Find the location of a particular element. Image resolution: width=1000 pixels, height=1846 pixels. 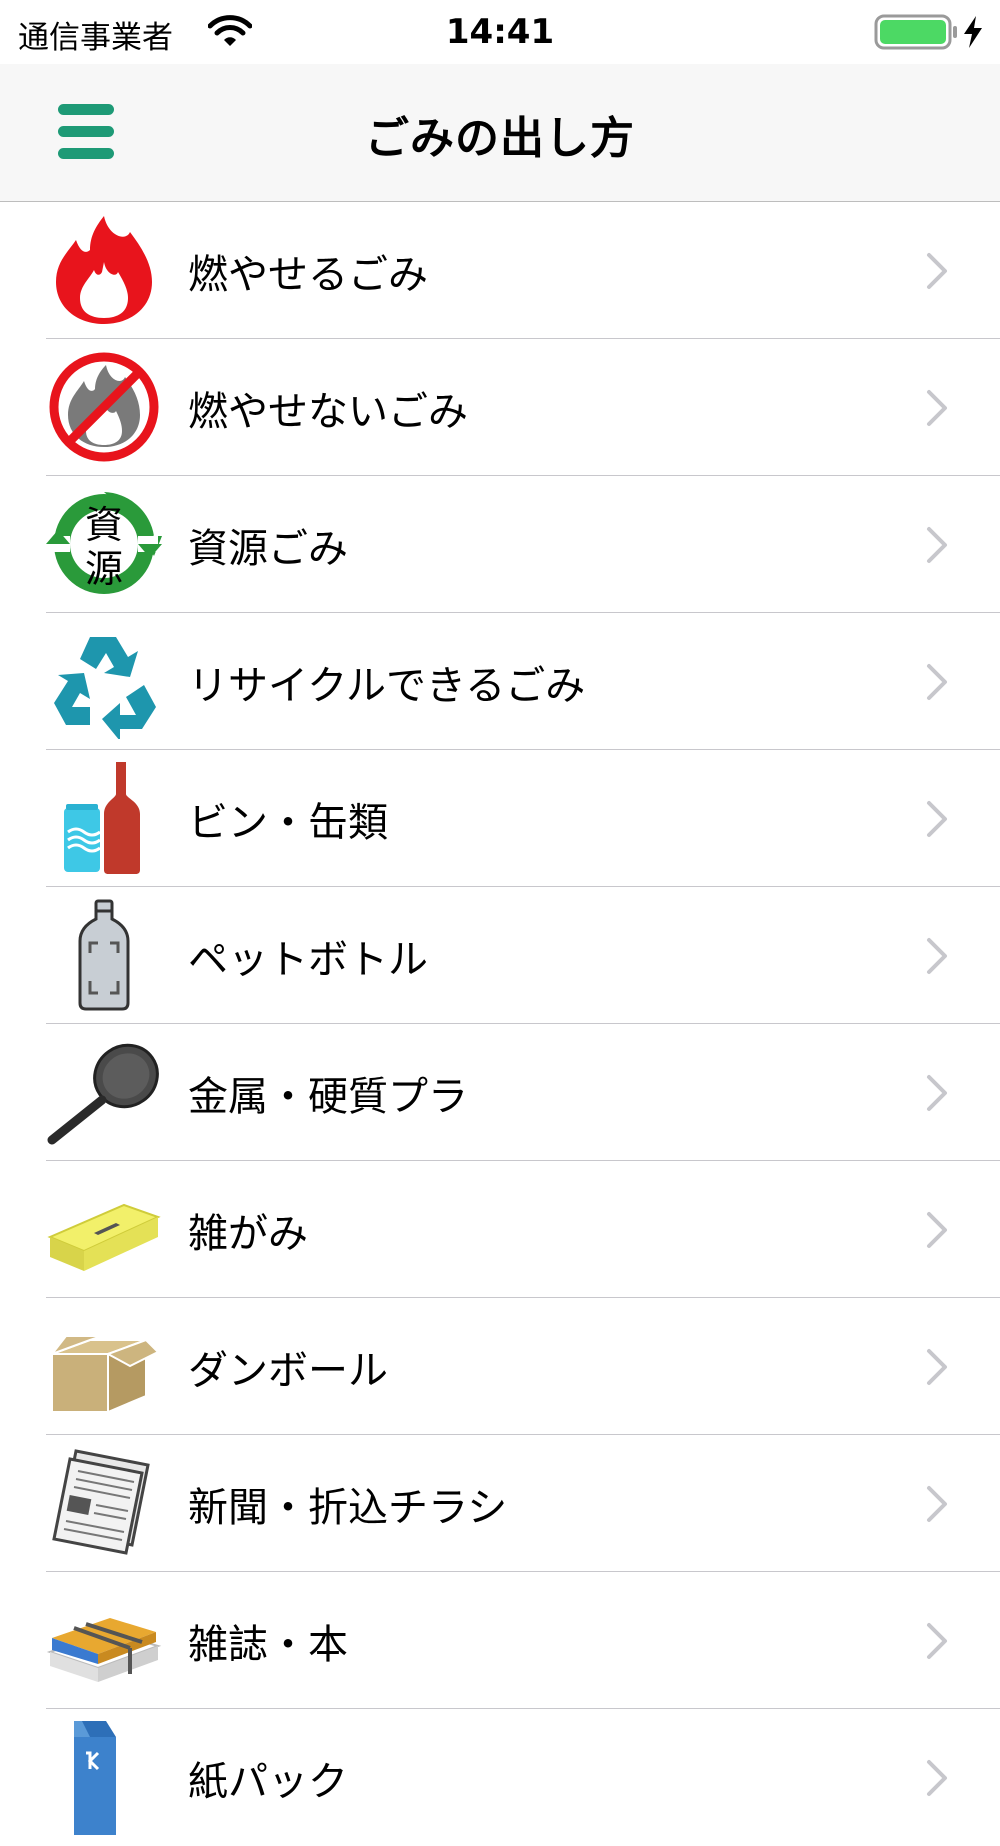

list-item-label: 新聞・折込チラシ is located at coordinates (348, 1508).